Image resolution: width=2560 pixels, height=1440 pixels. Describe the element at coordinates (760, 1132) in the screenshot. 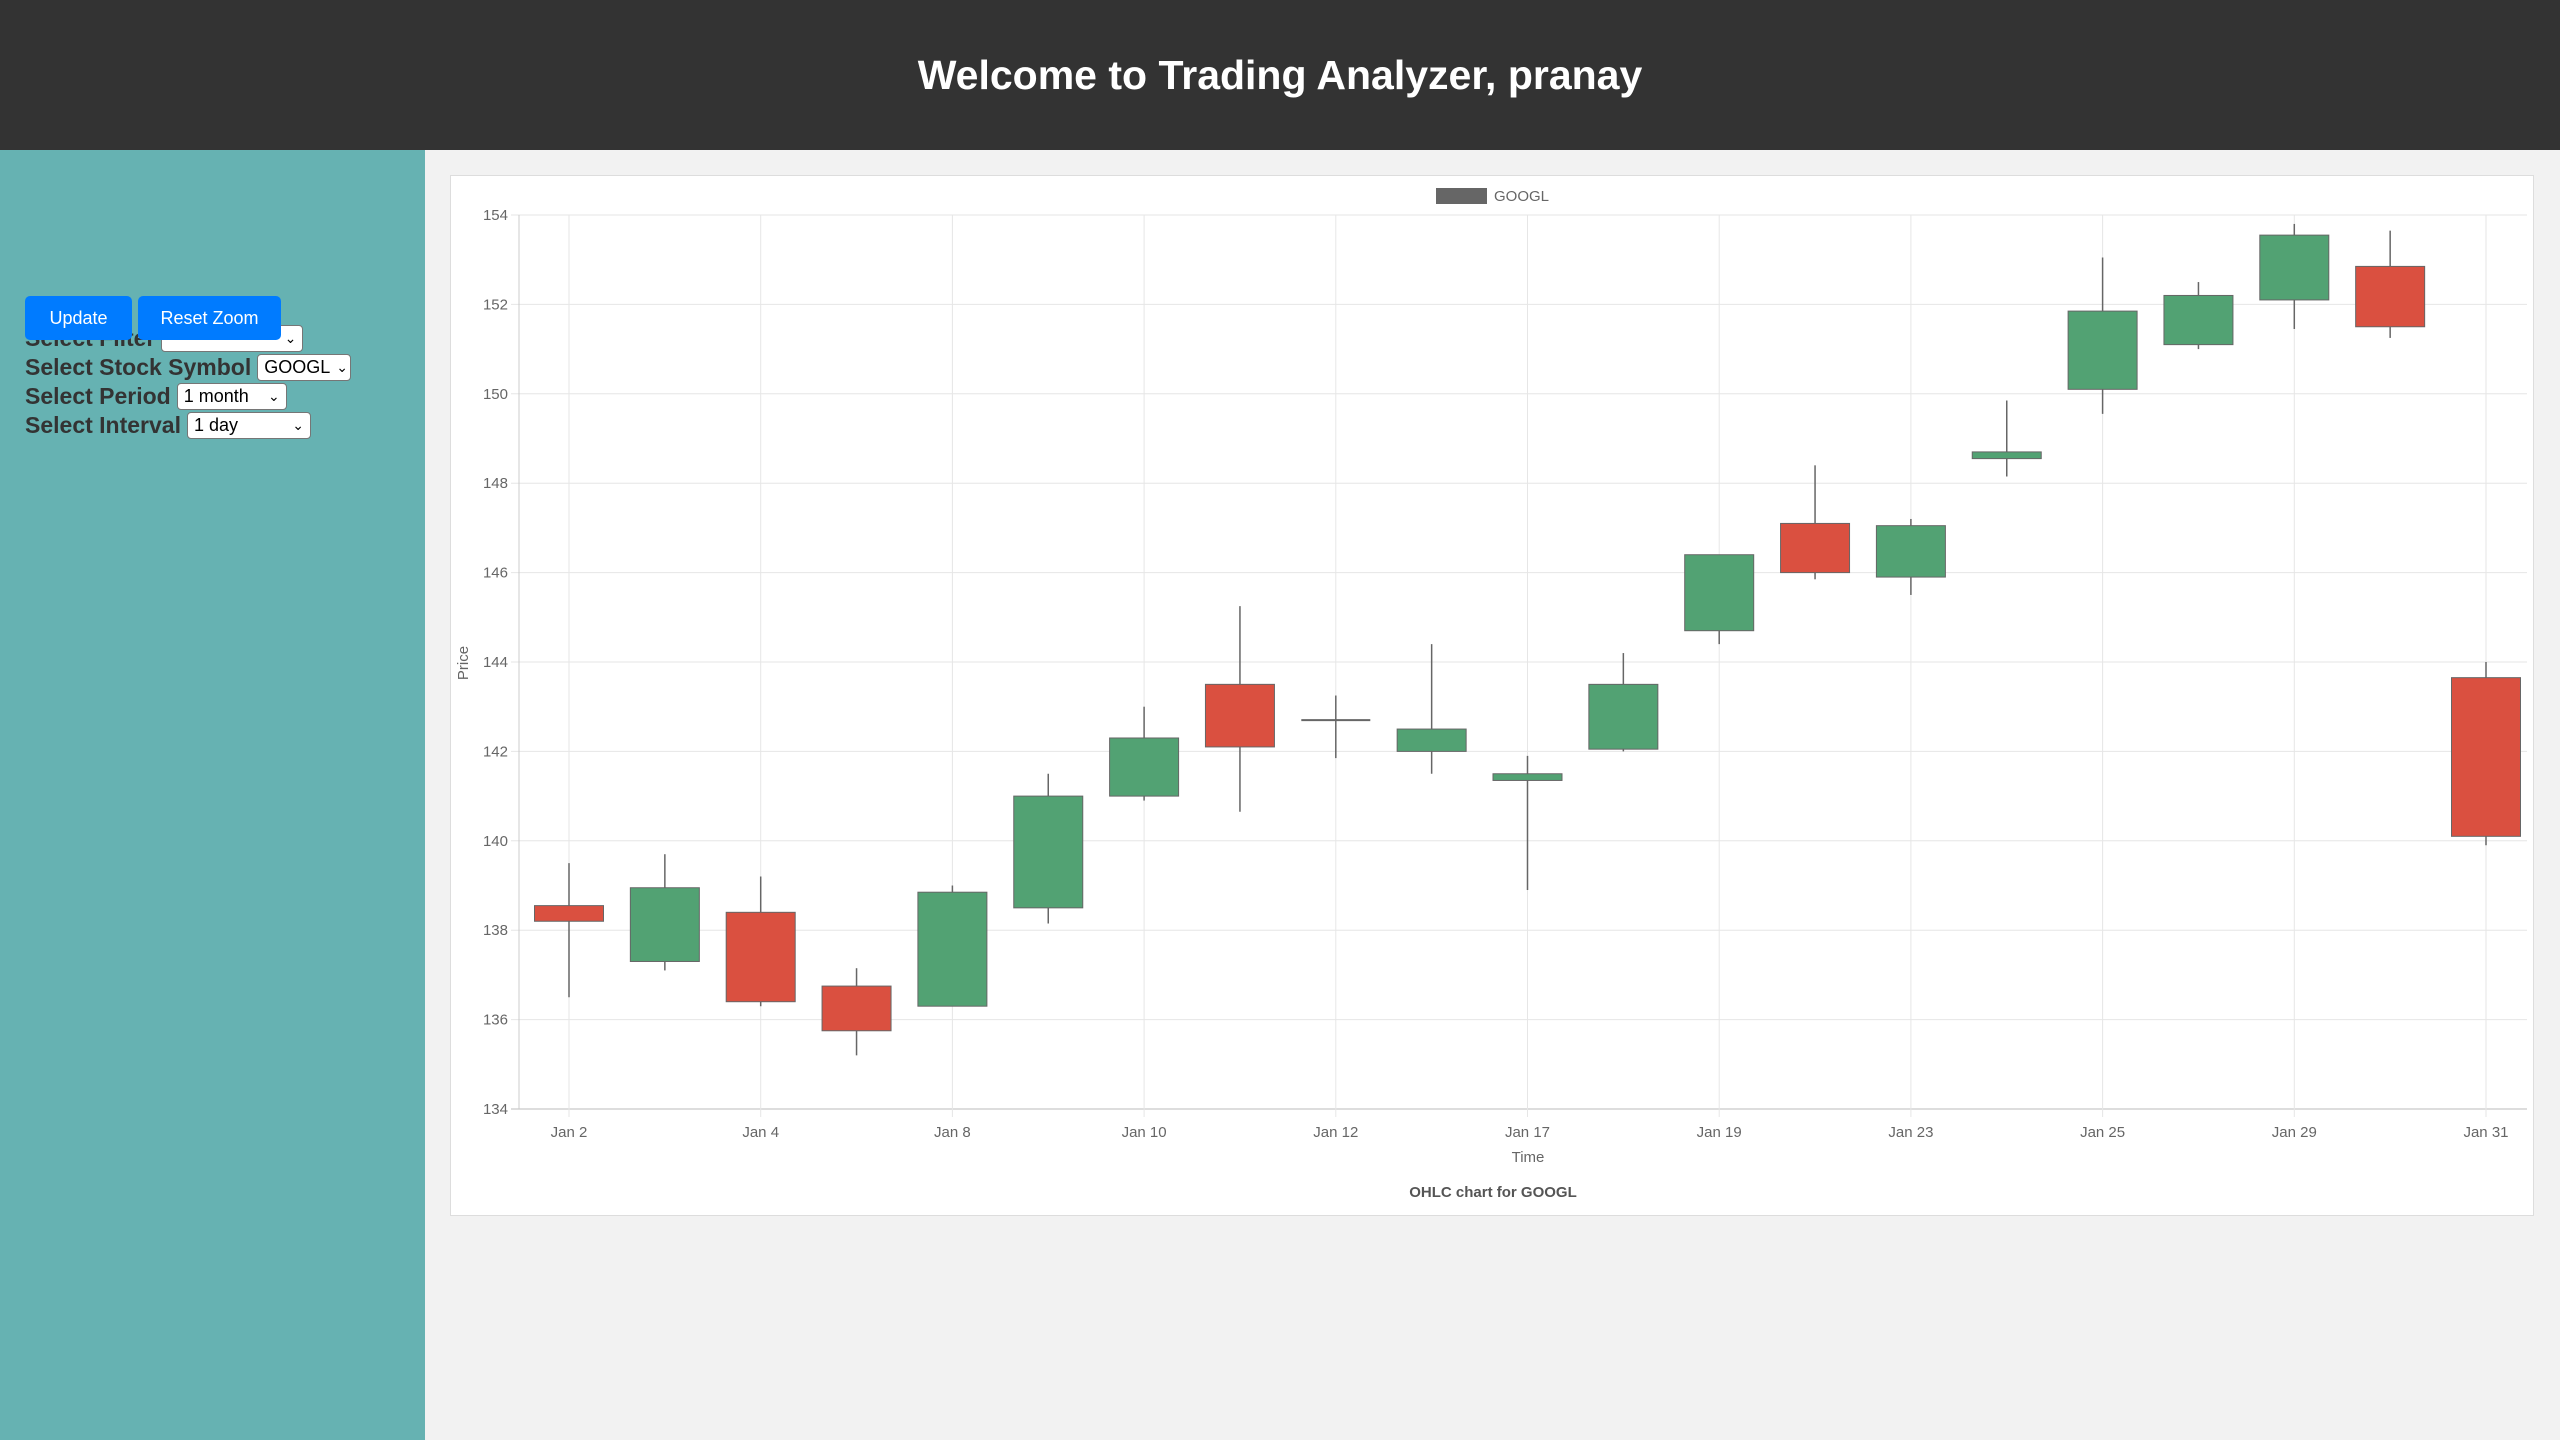

I see `x-tick-label: Jan 4` at that location.